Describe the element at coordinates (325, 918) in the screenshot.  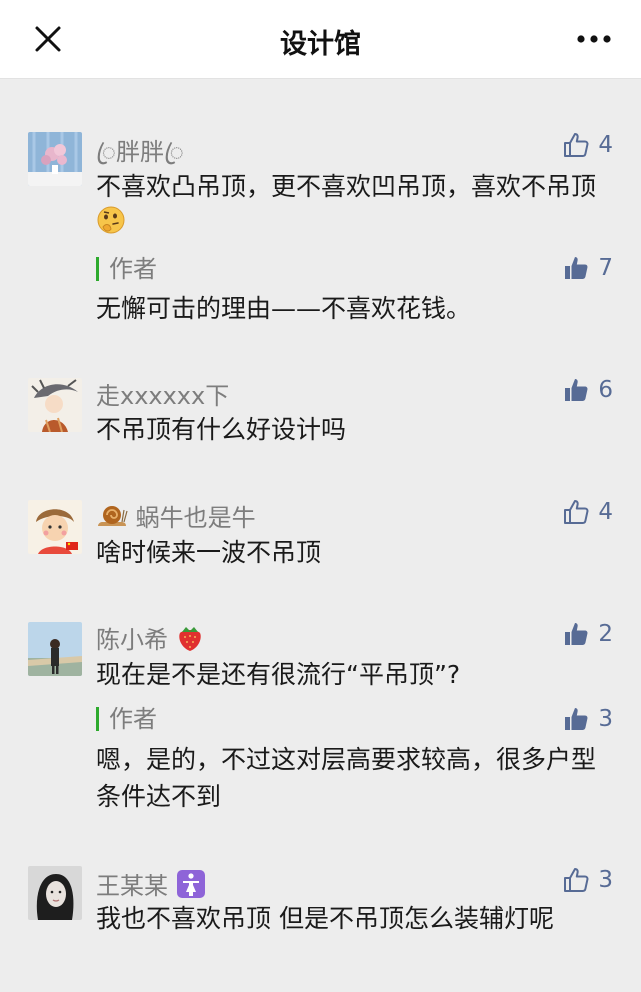
I see `comment-text: 我也不喜欢吊顶 但是不吊顶怎么装辅灯呢` at that location.